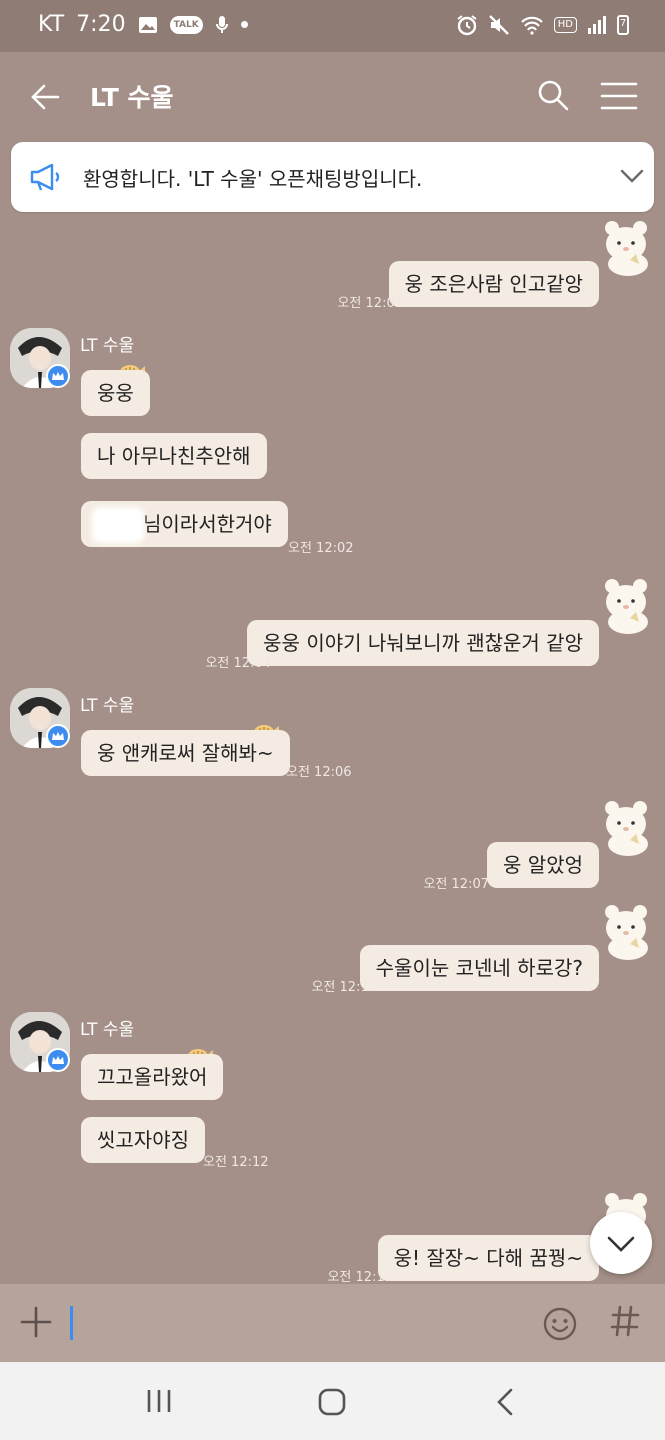 Image resolution: width=665 pixels, height=1440 pixels. What do you see at coordinates (543, 865) in the screenshot?
I see `my-message-bubble: 웅 알았엉` at bounding box center [543, 865].